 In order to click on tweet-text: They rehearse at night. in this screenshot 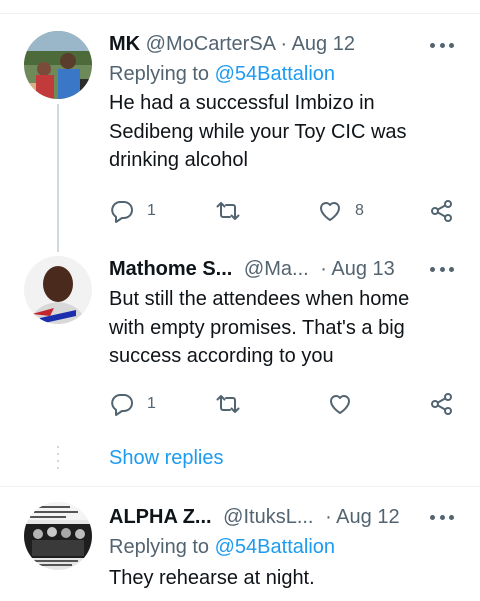, I will do `click(212, 578)`.